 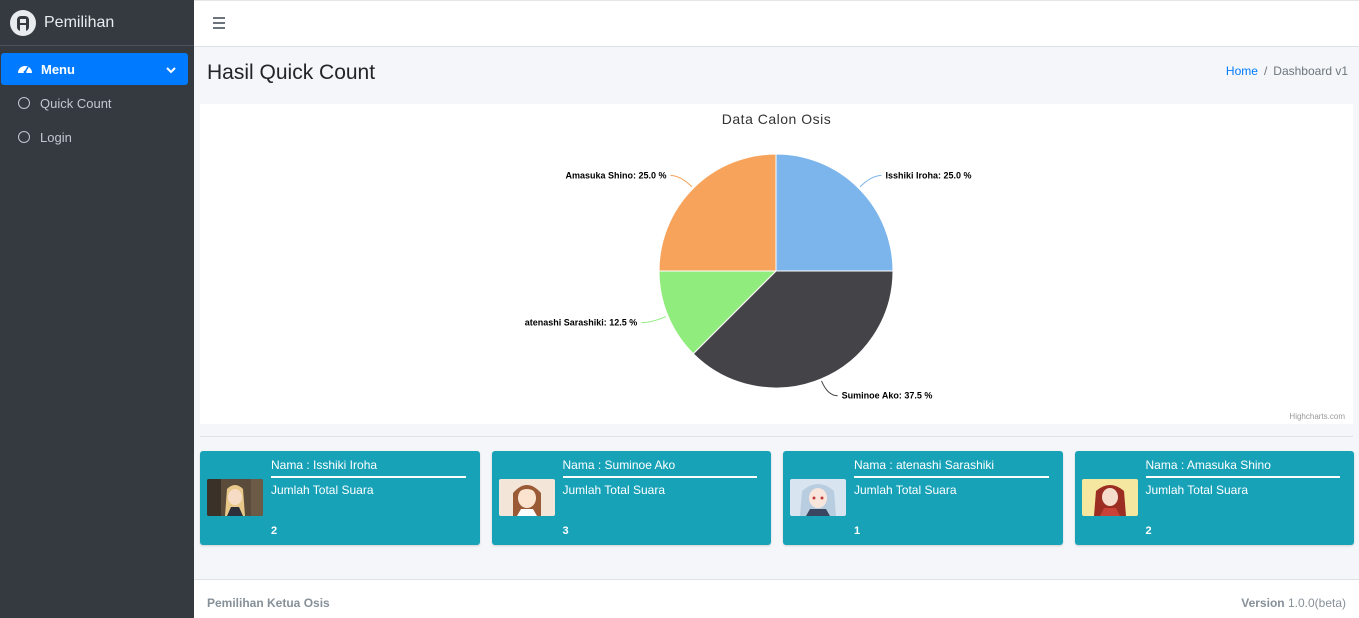 What do you see at coordinates (1310, 71) in the screenshot?
I see `breadcrumb-current: Dashboard v1` at bounding box center [1310, 71].